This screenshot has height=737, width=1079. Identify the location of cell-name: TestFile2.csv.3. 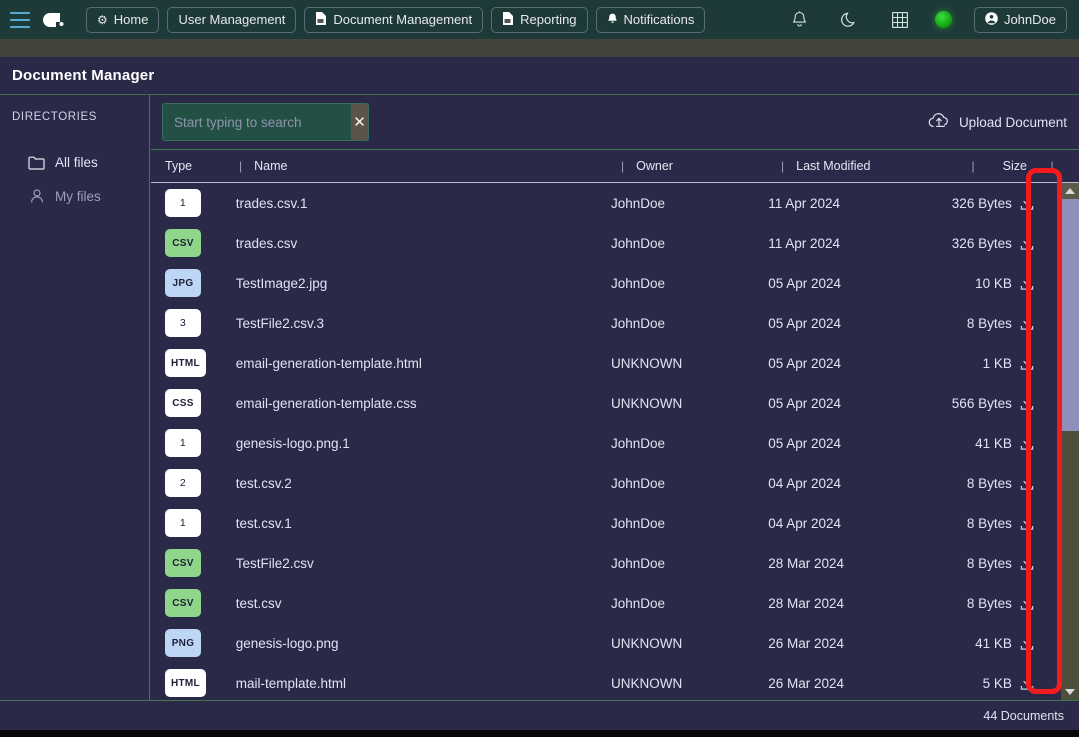
(423, 323).